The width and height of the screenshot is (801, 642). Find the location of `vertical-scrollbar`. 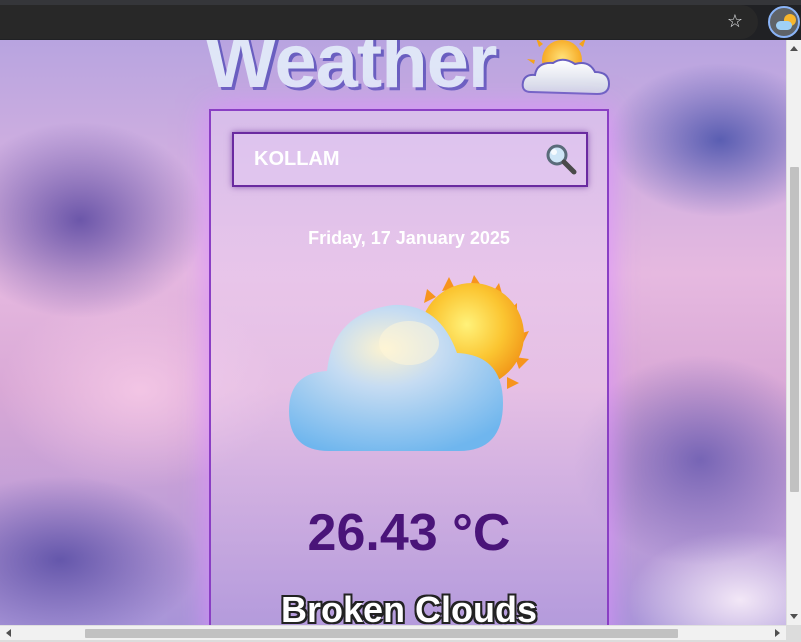

vertical-scrollbar is located at coordinates (793, 332).